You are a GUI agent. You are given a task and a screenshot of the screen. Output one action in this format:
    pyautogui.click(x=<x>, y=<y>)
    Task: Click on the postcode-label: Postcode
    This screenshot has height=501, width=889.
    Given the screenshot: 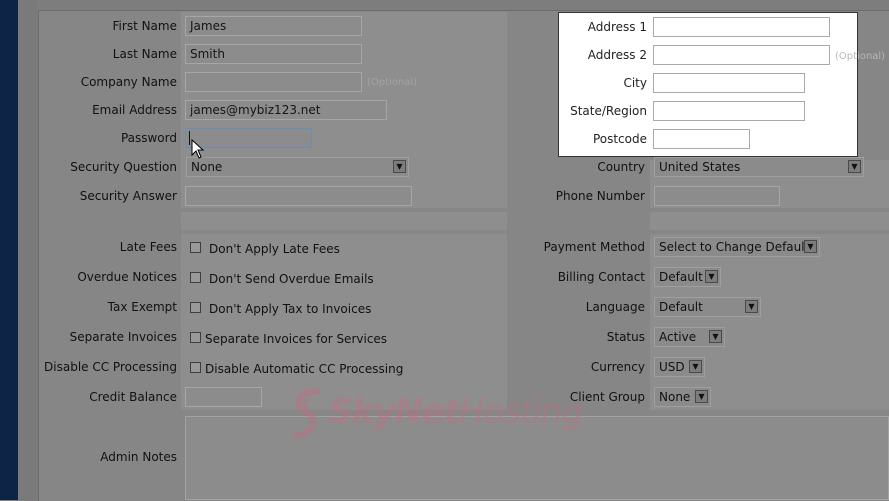 What is the action you would take?
    pyautogui.click(x=619, y=139)
    